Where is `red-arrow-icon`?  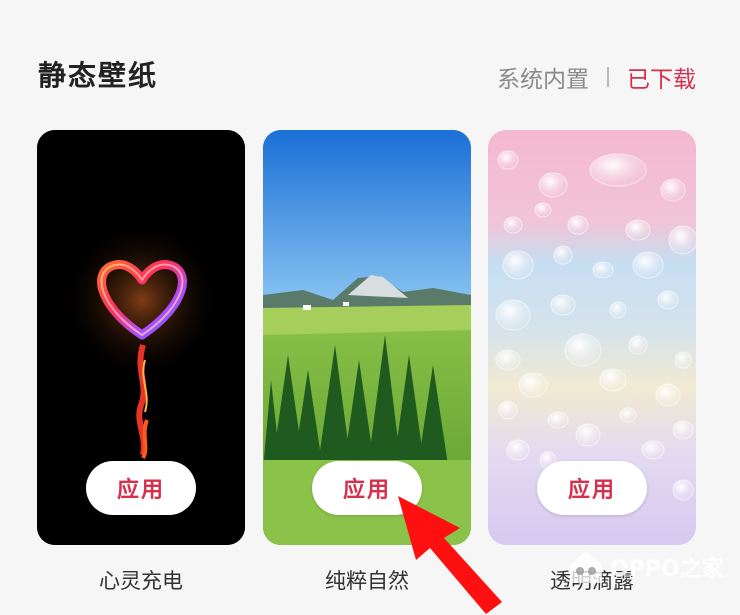 red-arrow-icon is located at coordinates (450, 555).